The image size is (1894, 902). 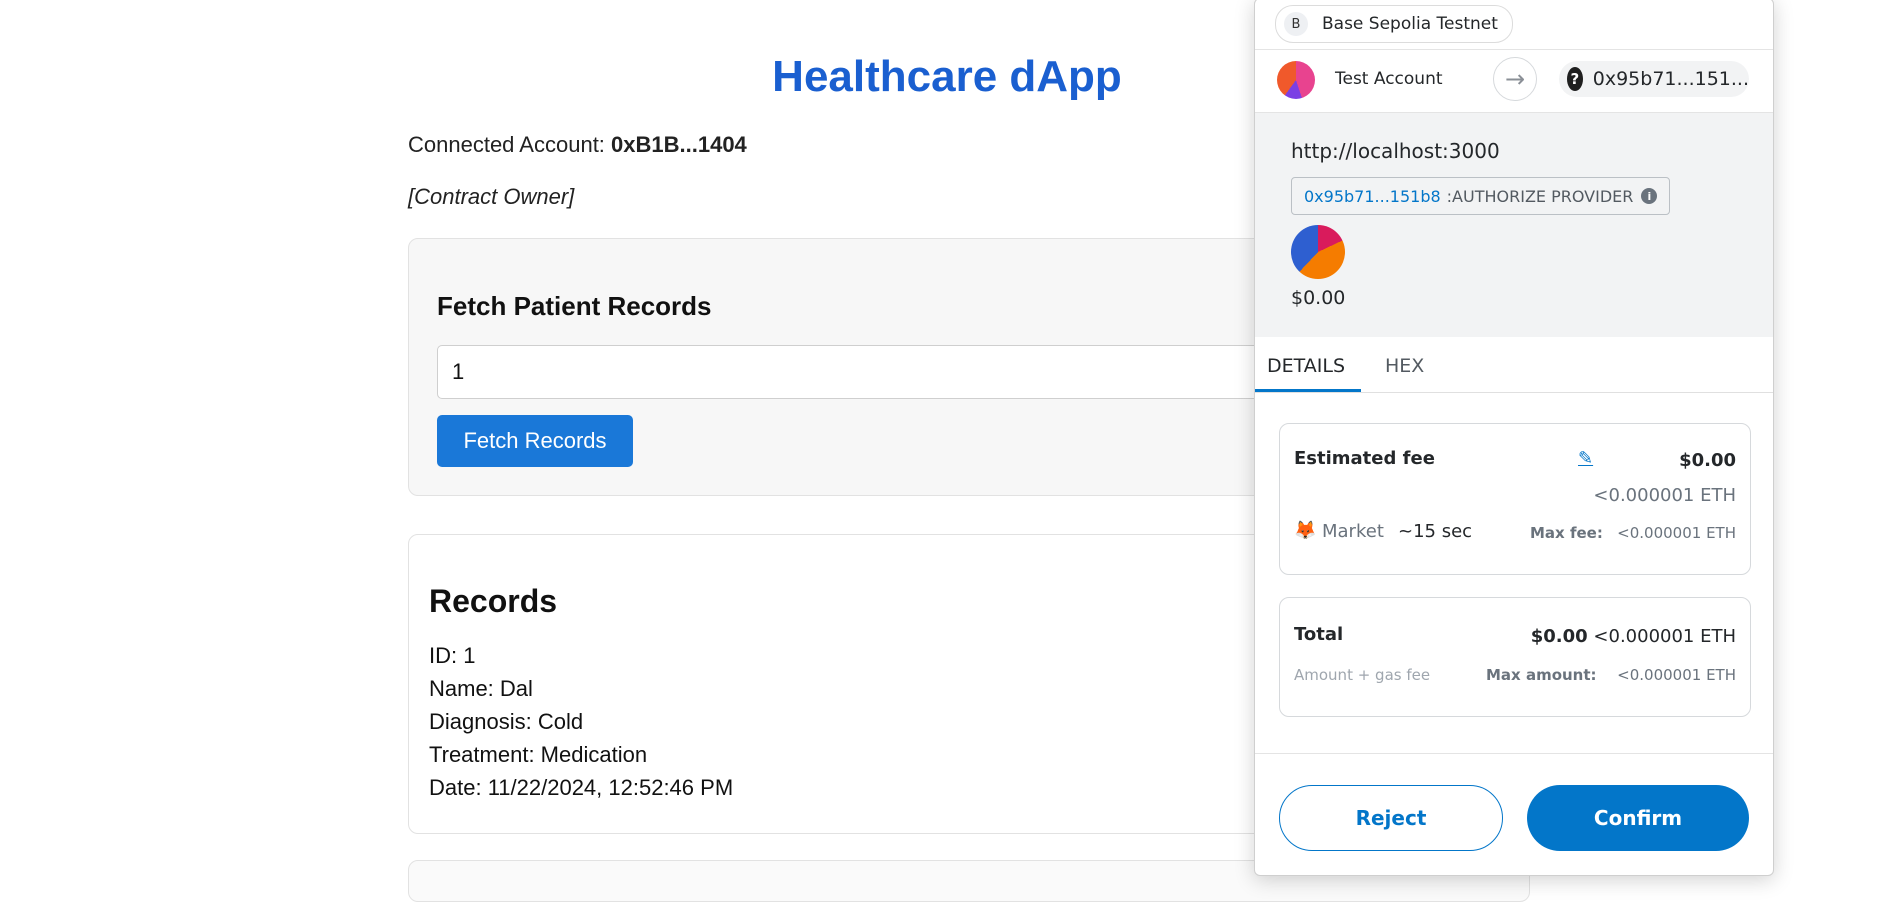 What do you see at coordinates (1362, 675) in the screenshot?
I see `total-sub-label: Amount + gas fee` at bounding box center [1362, 675].